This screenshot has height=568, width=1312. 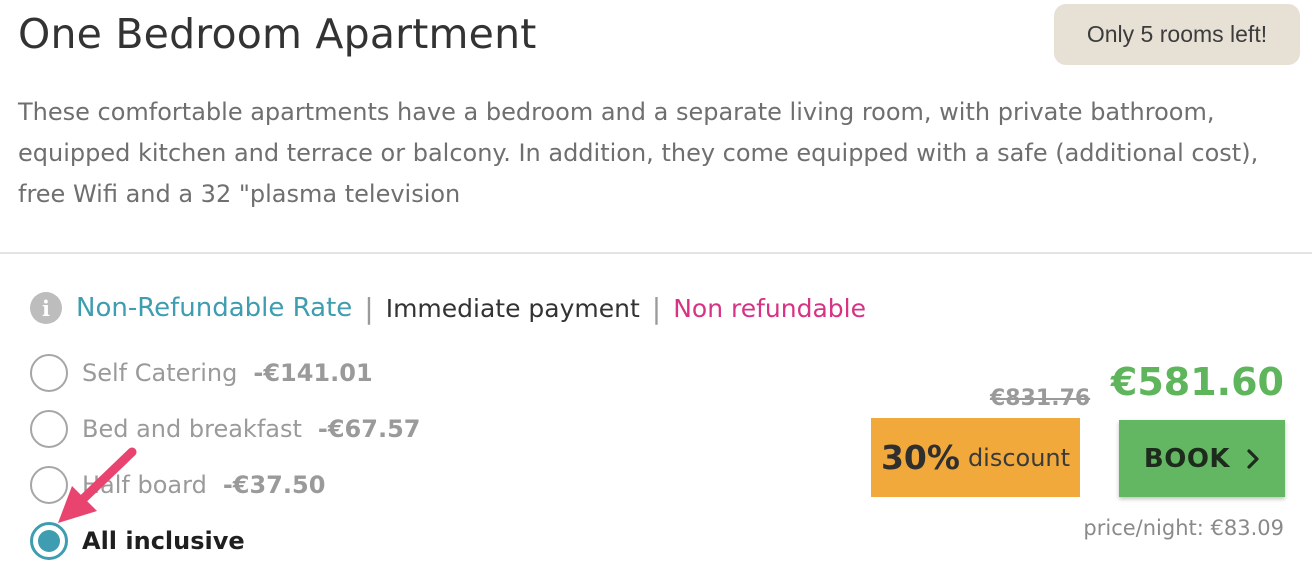 I want to click on option-label: All inclusive, so click(x=163, y=541).